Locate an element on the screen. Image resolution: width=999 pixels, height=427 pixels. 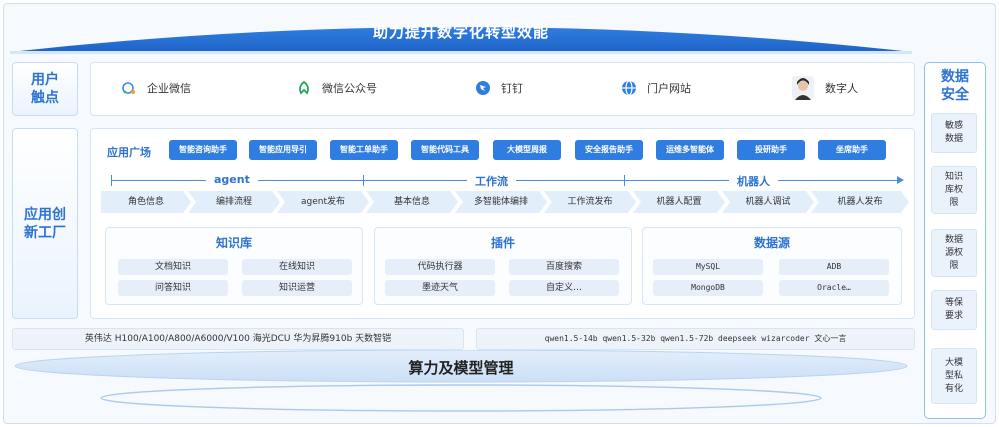
plaza-item: 智能咨询助手 is located at coordinates (203, 150).